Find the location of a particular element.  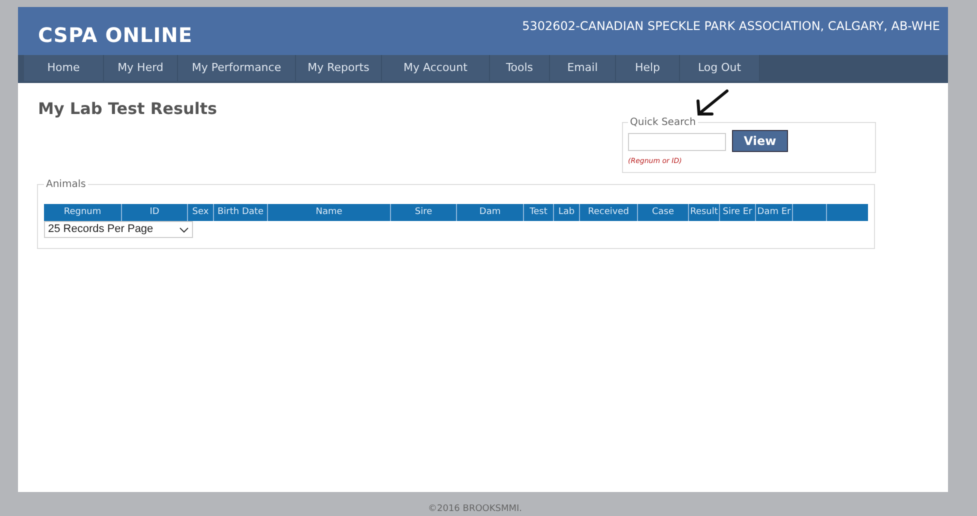

column-header: Lab is located at coordinates (567, 212).